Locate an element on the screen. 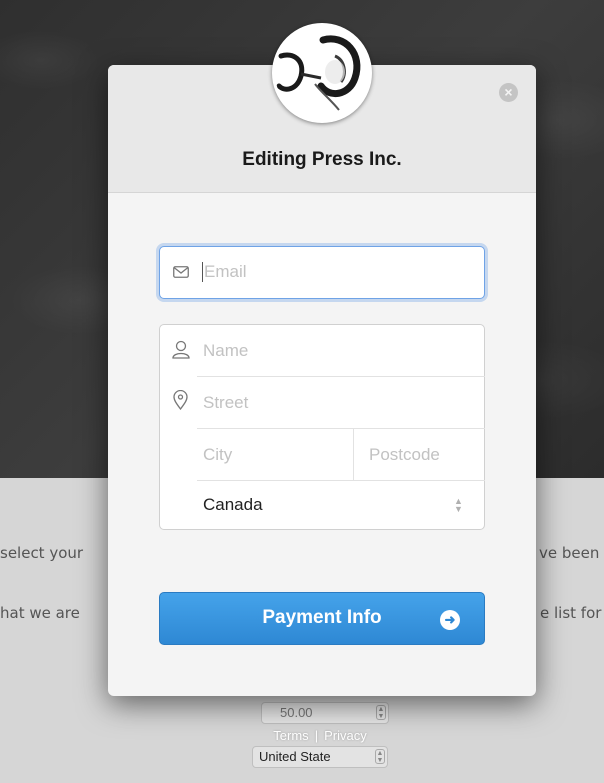 Image resolution: width=604 pixels, height=783 pixels. close-icon: × is located at coordinates (508, 92).